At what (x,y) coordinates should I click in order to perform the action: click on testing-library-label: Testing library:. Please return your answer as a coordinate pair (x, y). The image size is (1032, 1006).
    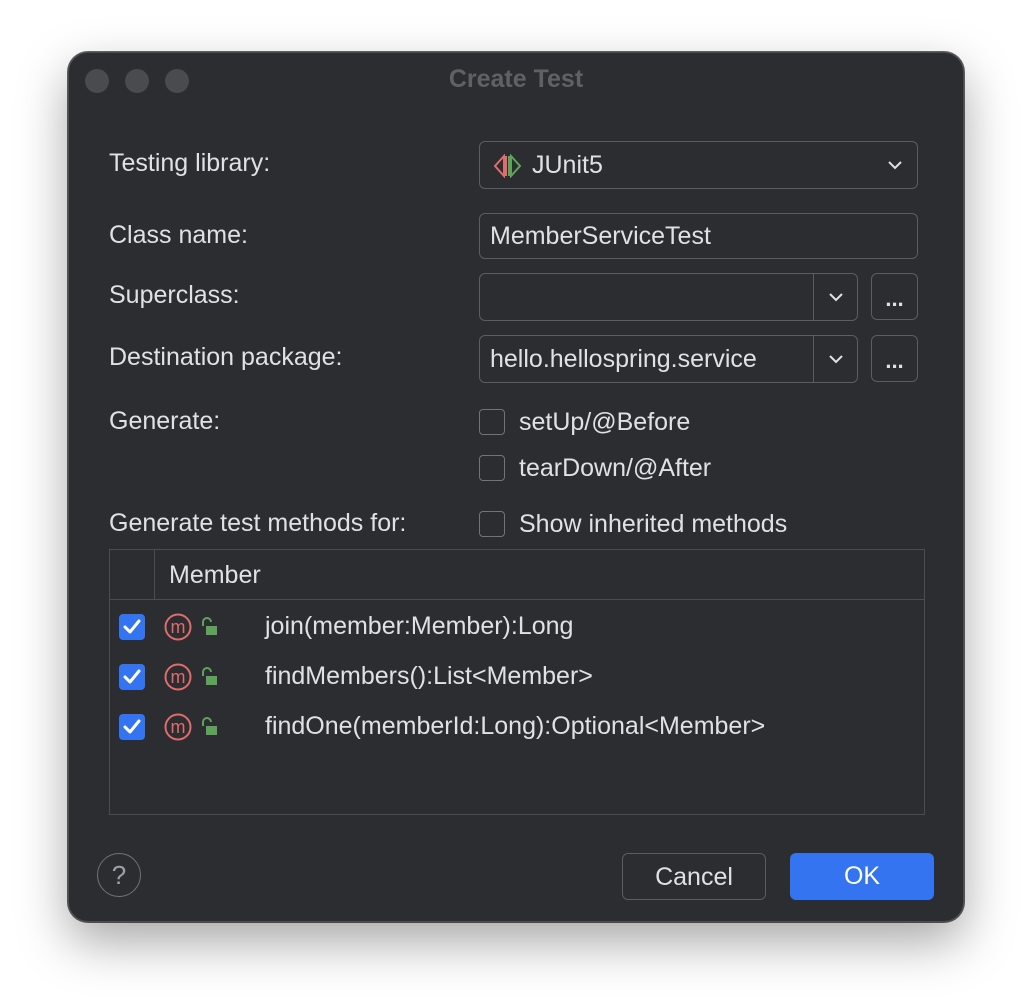
    Looking at the image, I should click on (190, 163).